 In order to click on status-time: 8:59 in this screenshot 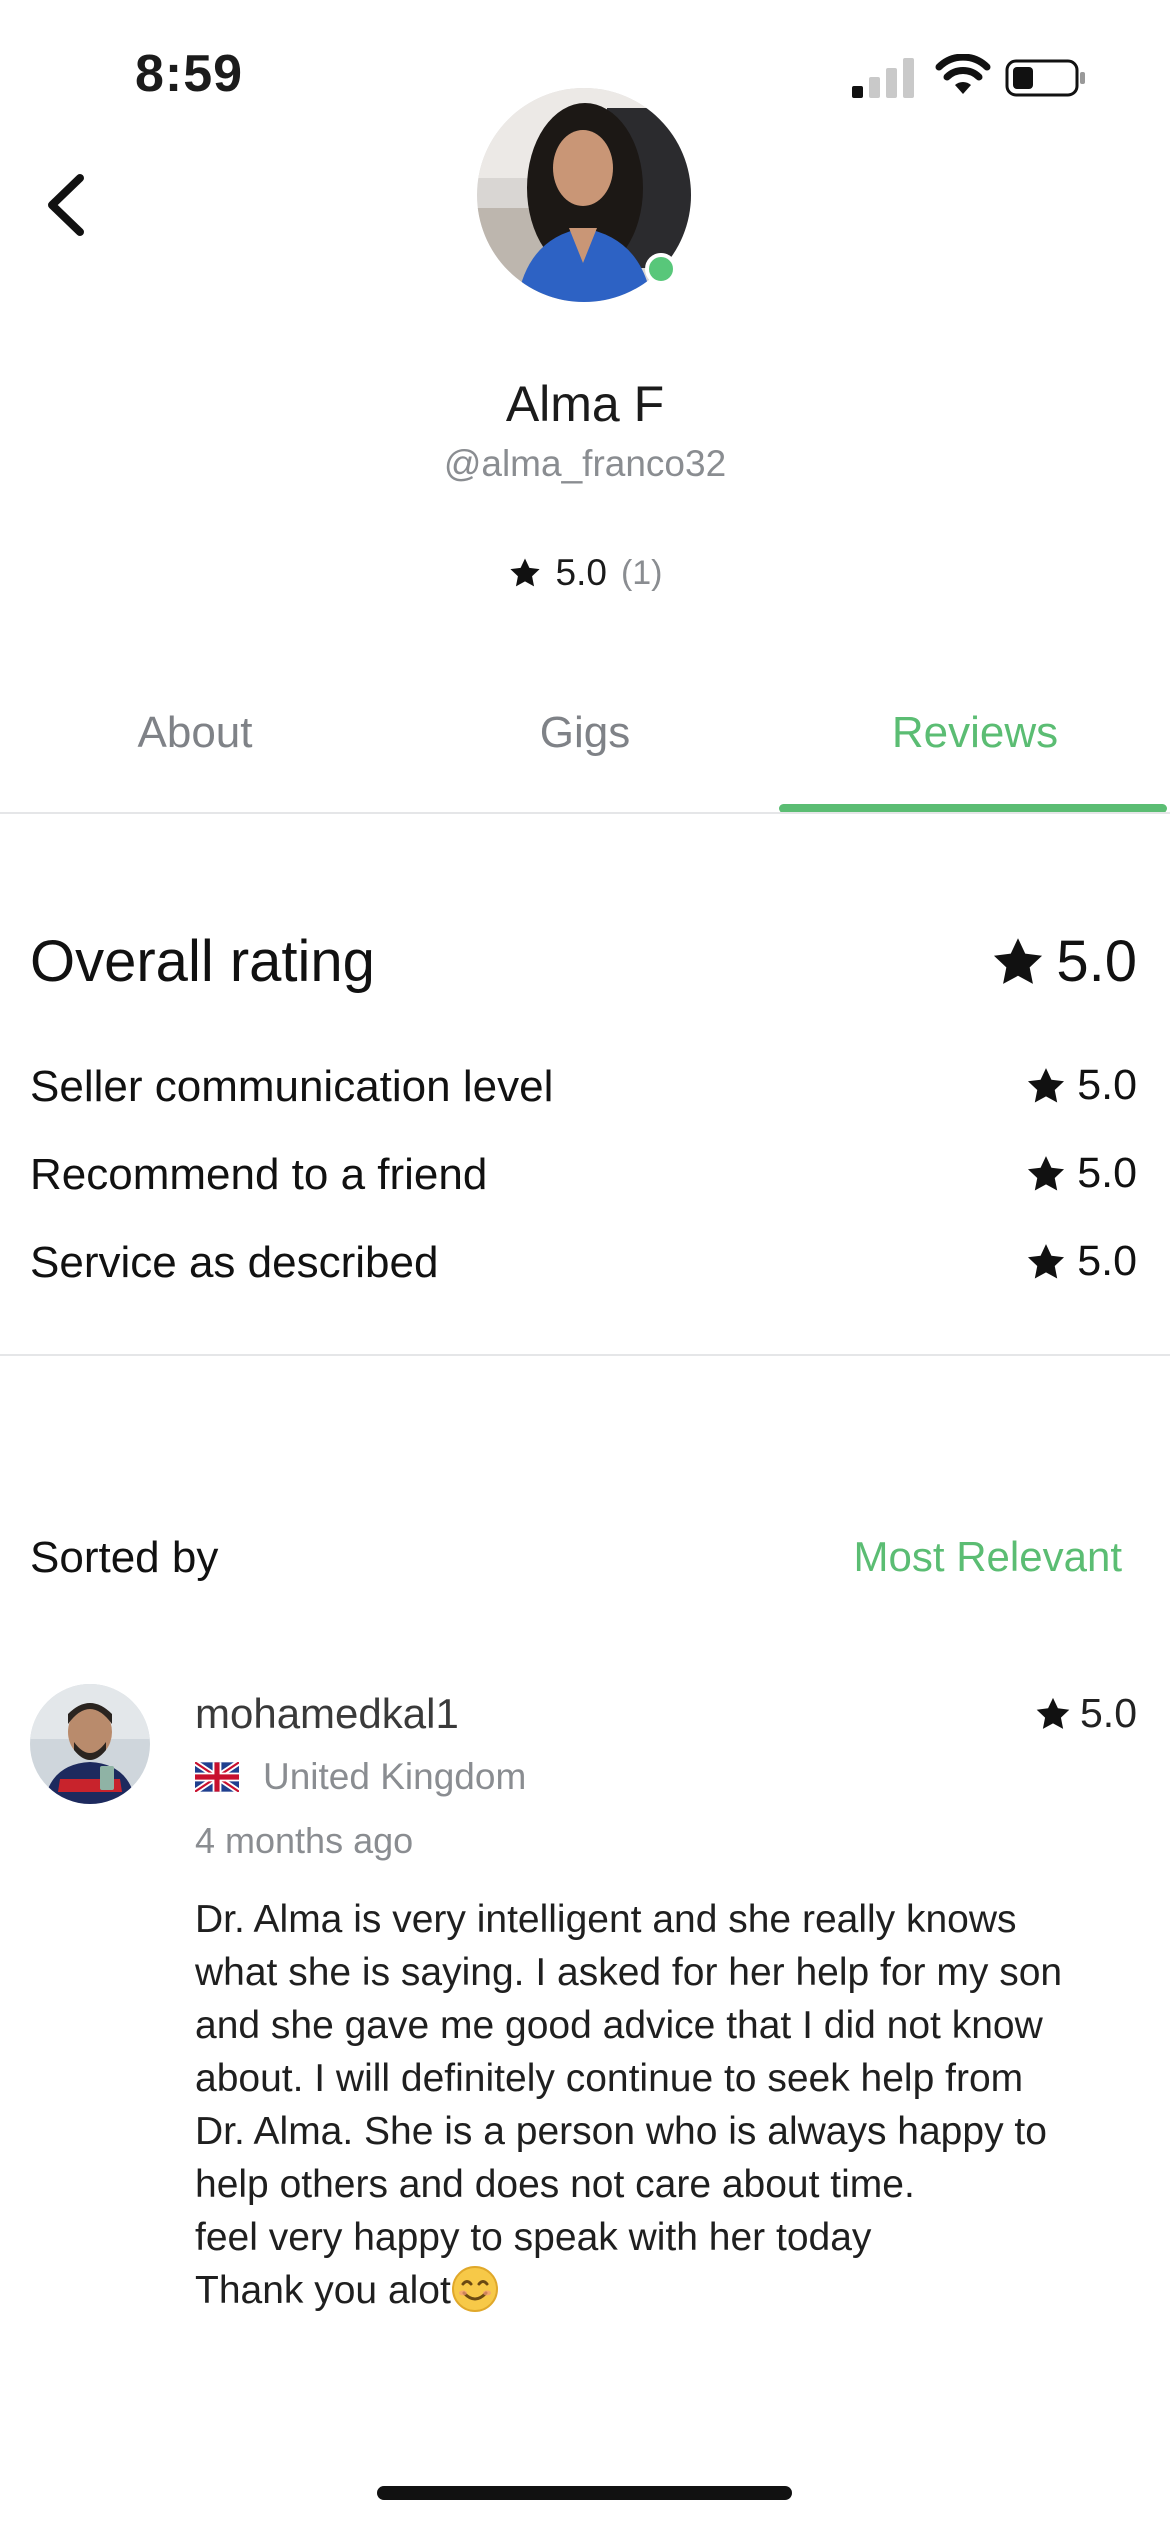, I will do `click(189, 74)`.